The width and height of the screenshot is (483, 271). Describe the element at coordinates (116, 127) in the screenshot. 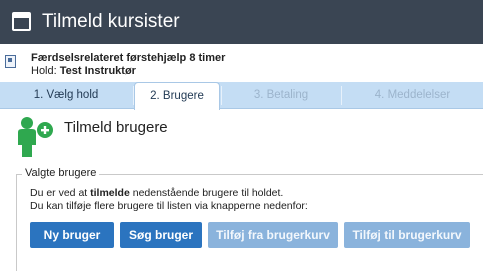

I see `page-title: Tilmeld brugere` at that location.